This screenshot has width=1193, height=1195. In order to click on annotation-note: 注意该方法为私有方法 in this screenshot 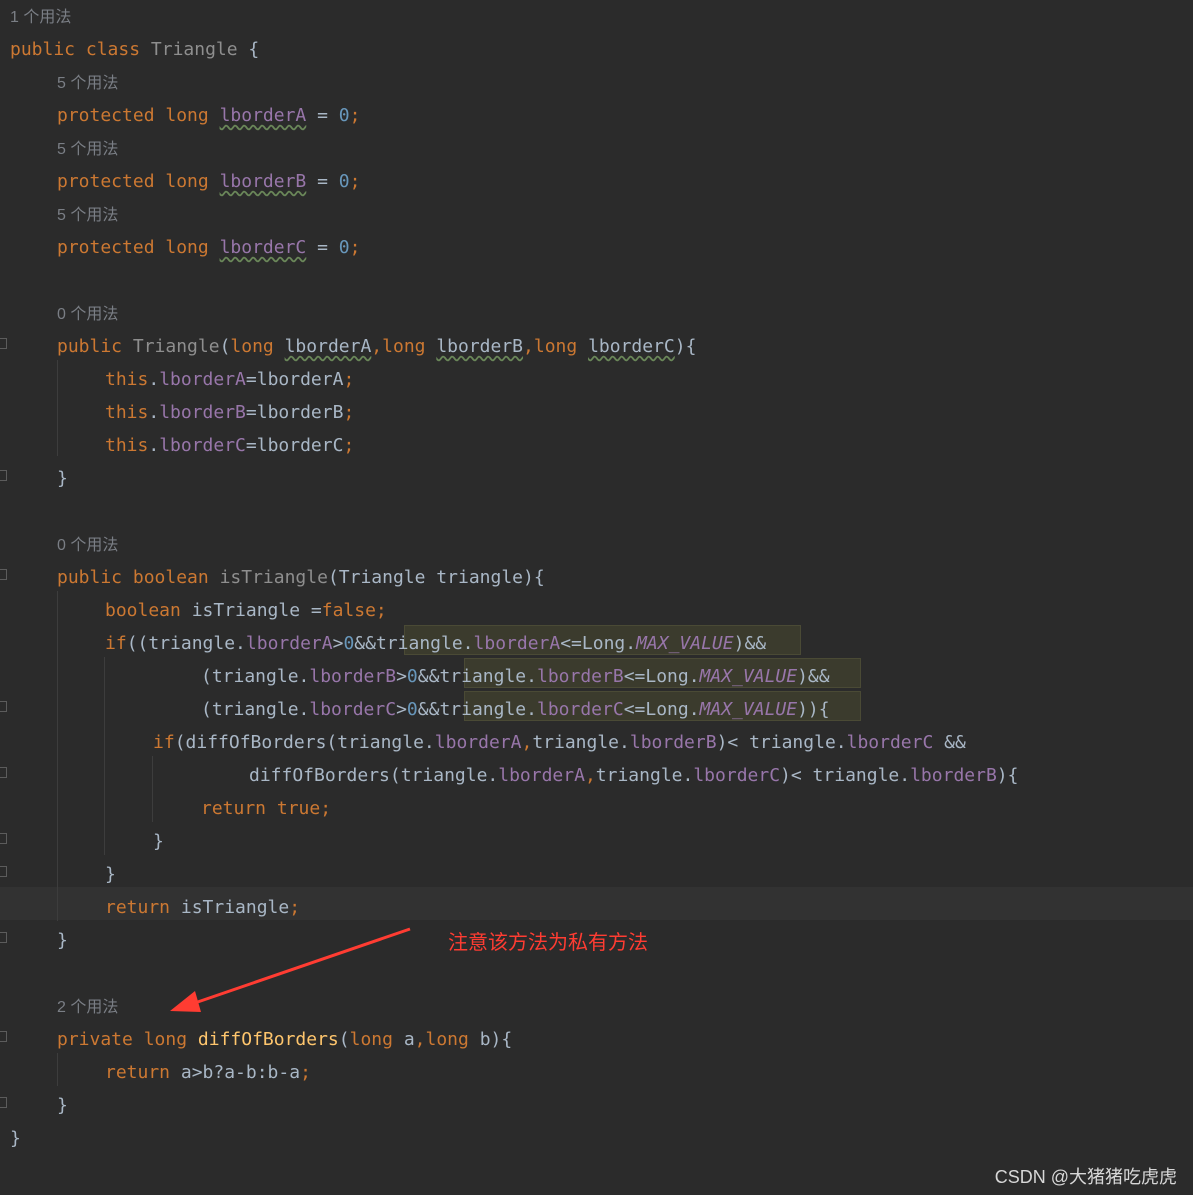, I will do `click(548, 943)`.